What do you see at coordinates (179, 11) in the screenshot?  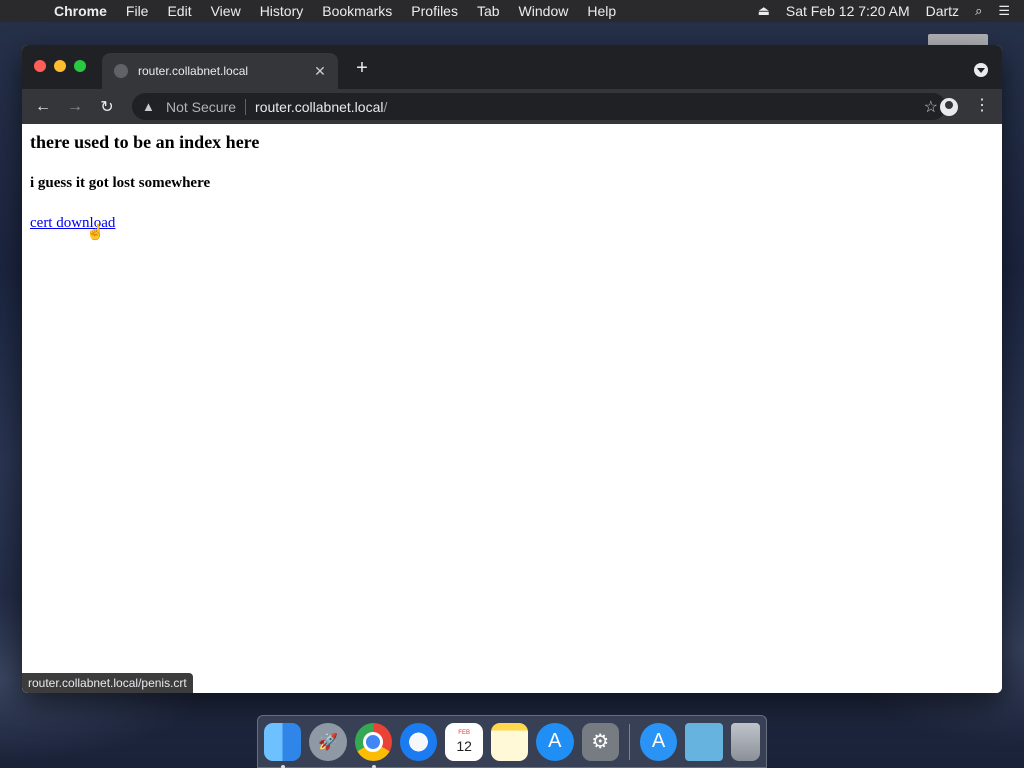 I see `menu-edit: Edit` at bounding box center [179, 11].